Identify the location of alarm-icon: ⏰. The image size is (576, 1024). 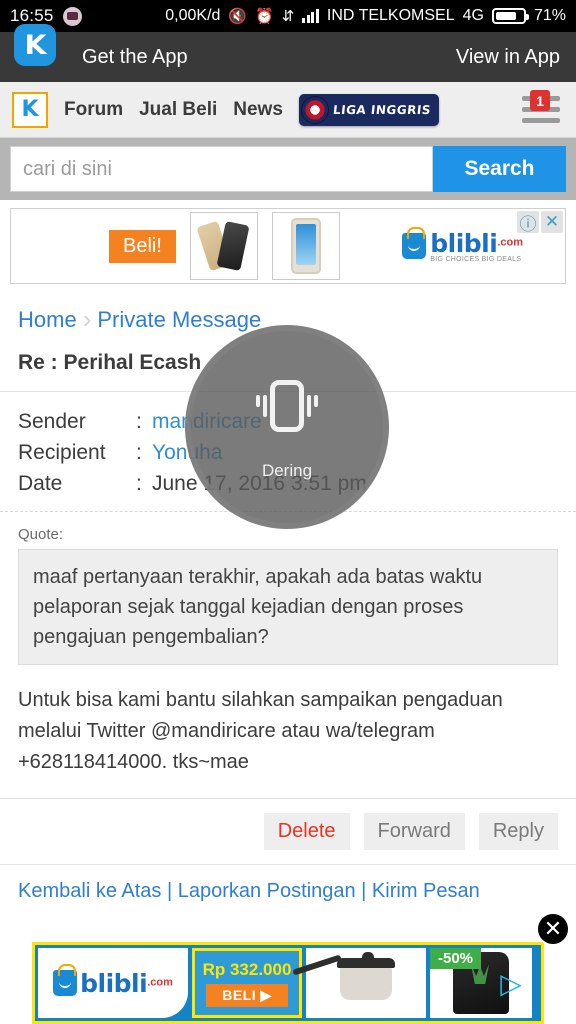
(264, 16).